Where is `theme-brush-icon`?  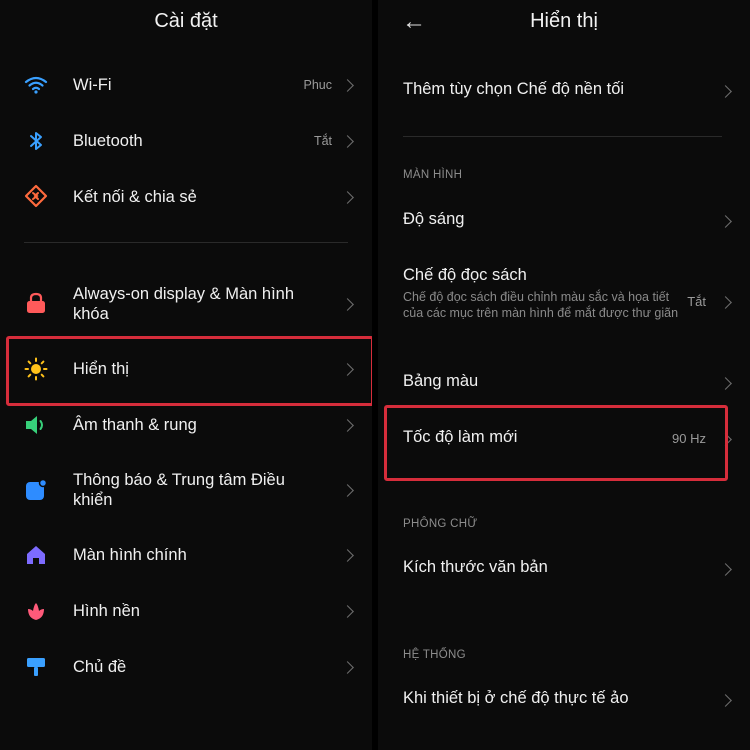
theme-brush-icon is located at coordinates (36, 667).